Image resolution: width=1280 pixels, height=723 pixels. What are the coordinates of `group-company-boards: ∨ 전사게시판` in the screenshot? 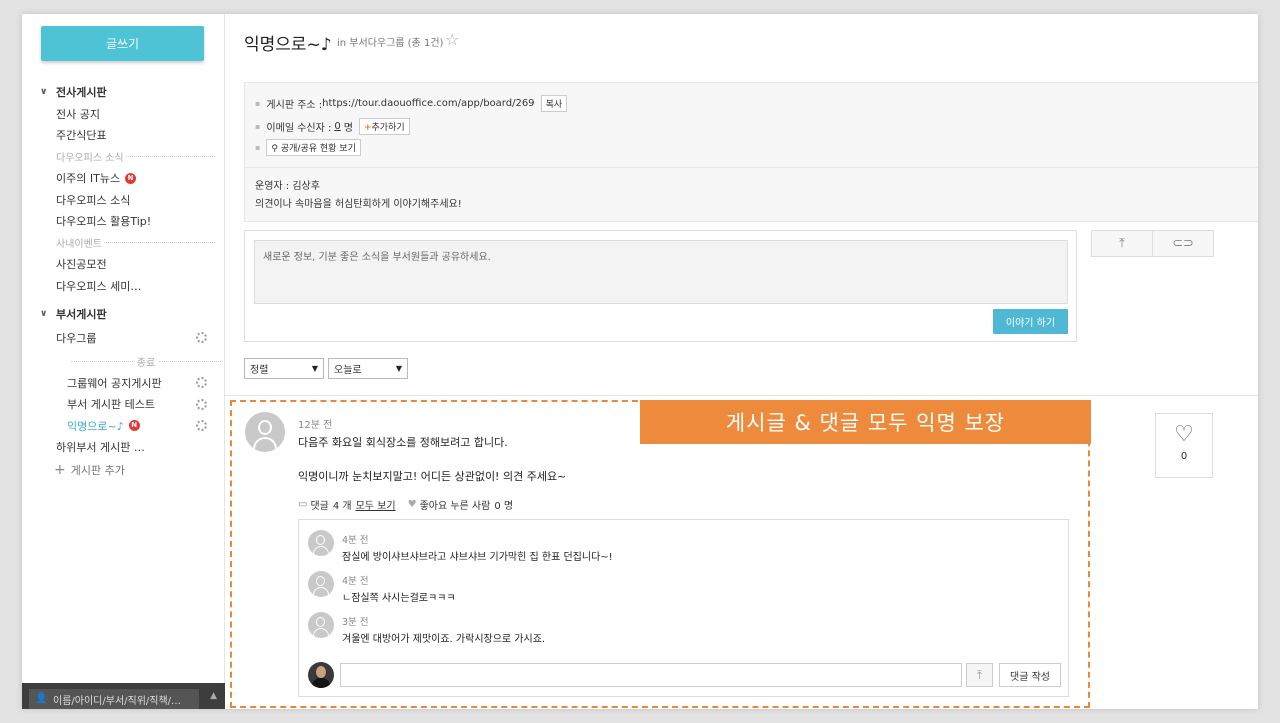 It's located at (123, 92).